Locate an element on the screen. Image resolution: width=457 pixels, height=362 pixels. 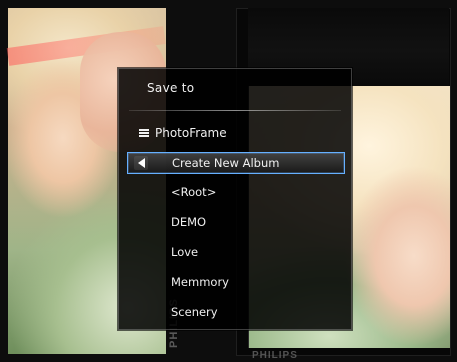
menu-item-label: DEMO is located at coordinates (189, 222).